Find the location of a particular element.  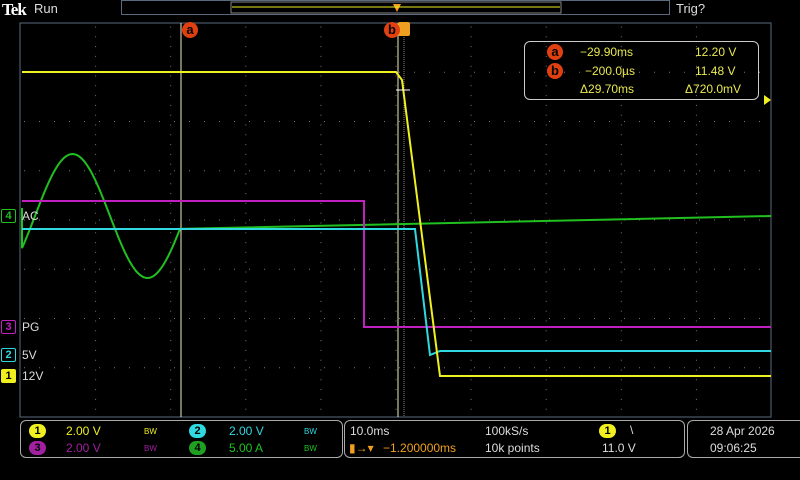

ch2-label: 5V is located at coordinates (29, 355).